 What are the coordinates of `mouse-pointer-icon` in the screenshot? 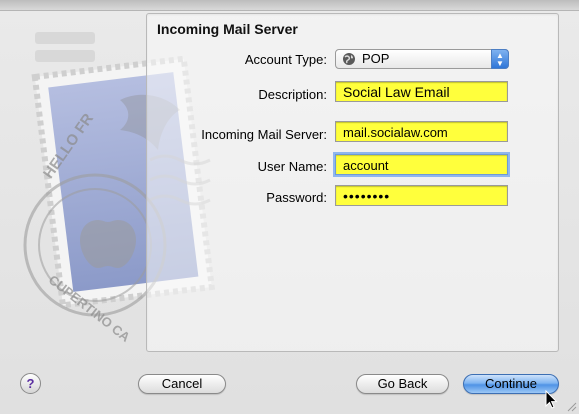 It's located at (551, 399).